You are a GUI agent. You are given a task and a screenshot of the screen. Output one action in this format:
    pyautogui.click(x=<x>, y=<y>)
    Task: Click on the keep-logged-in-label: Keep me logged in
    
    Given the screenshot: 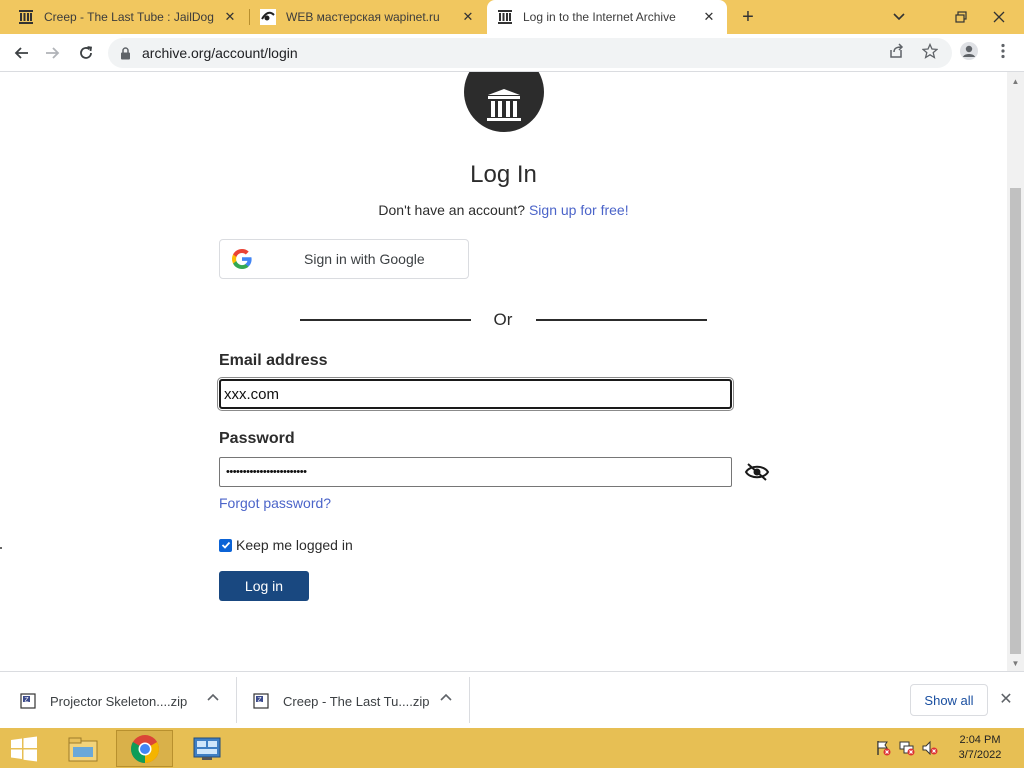 What is the action you would take?
    pyautogui.click(x=294, y=545)
    